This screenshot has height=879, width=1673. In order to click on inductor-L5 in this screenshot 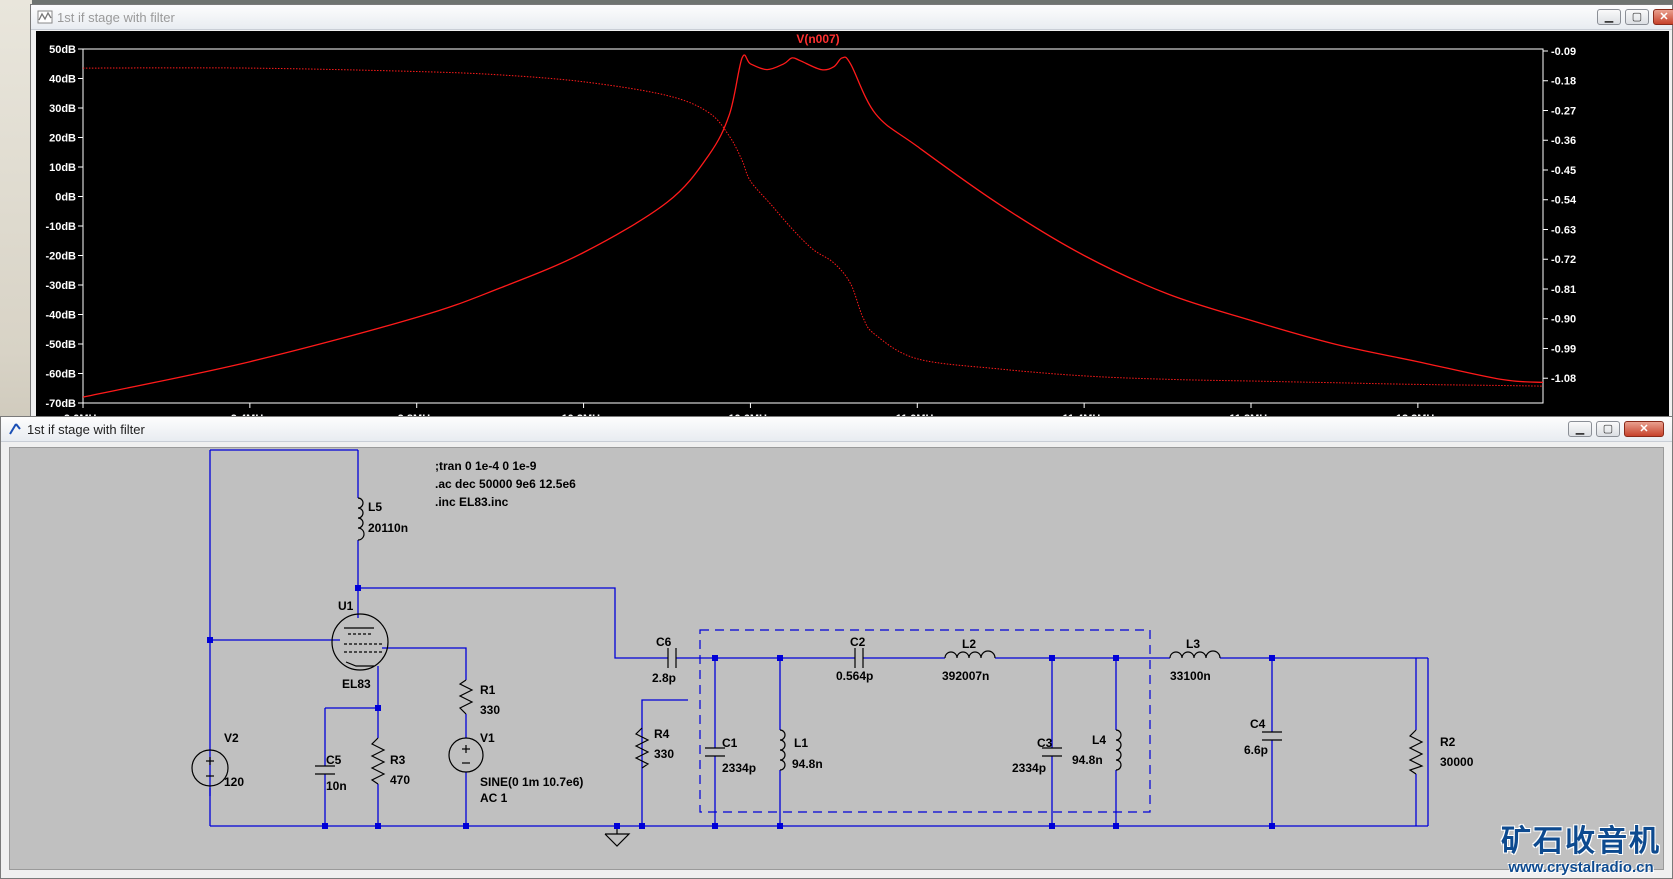, I will do `click(361, 519)`.